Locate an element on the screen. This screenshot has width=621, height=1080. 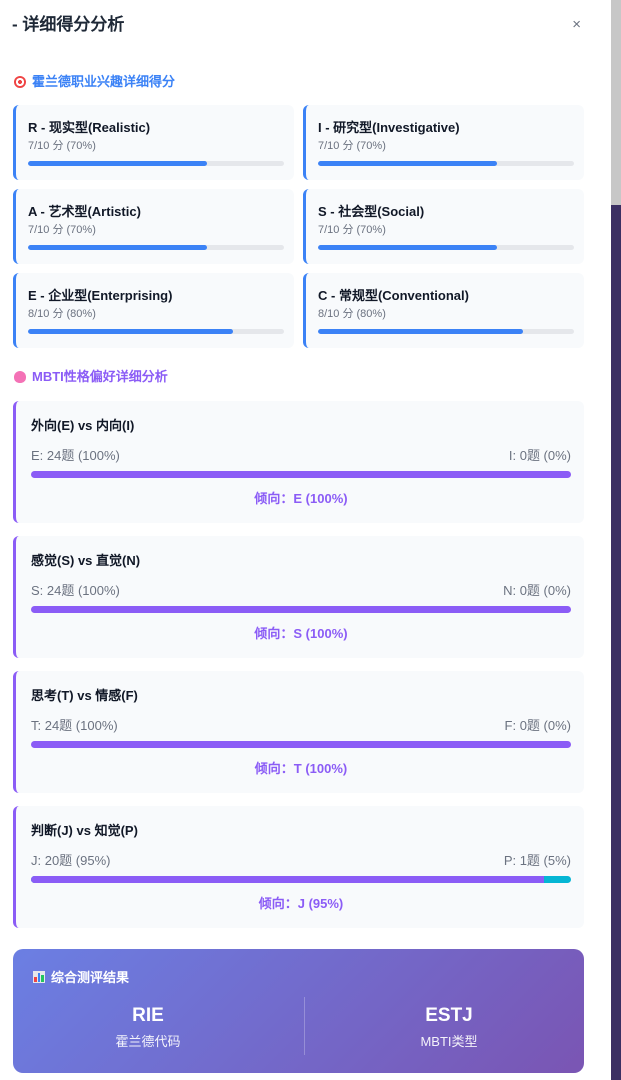
mbti-right-count: I: 0题 (0%) is located at coordinates (539, 455).